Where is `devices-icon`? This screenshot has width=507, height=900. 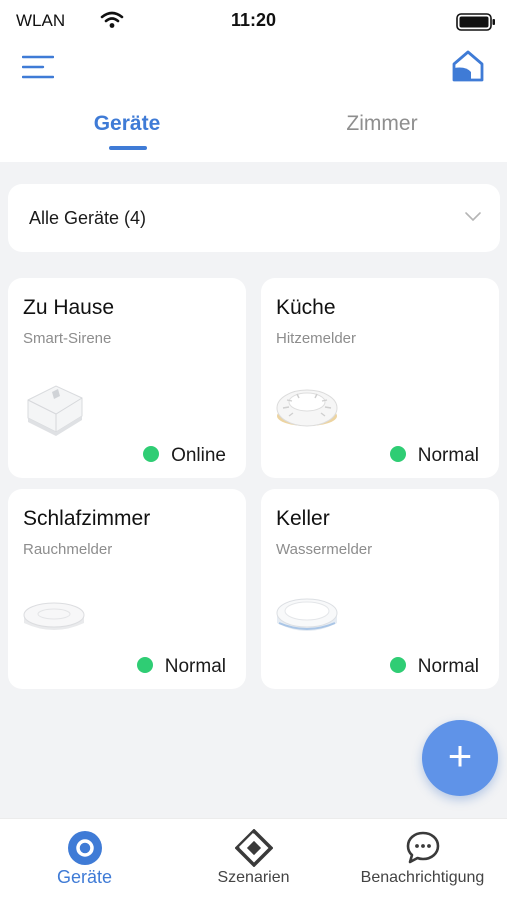 devices-icon is located at coordinates (85, 848).